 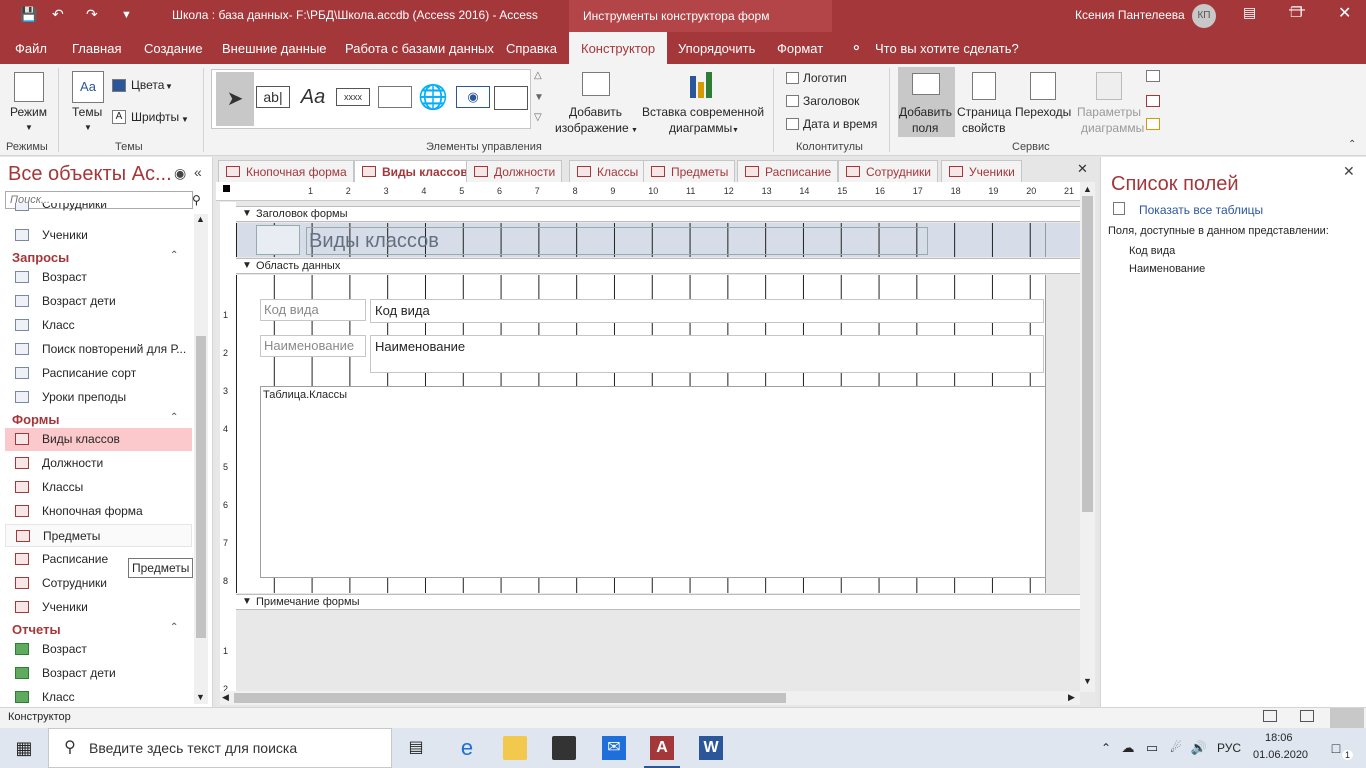 I want to click on access-icon: A, so click(x=662, y=748).